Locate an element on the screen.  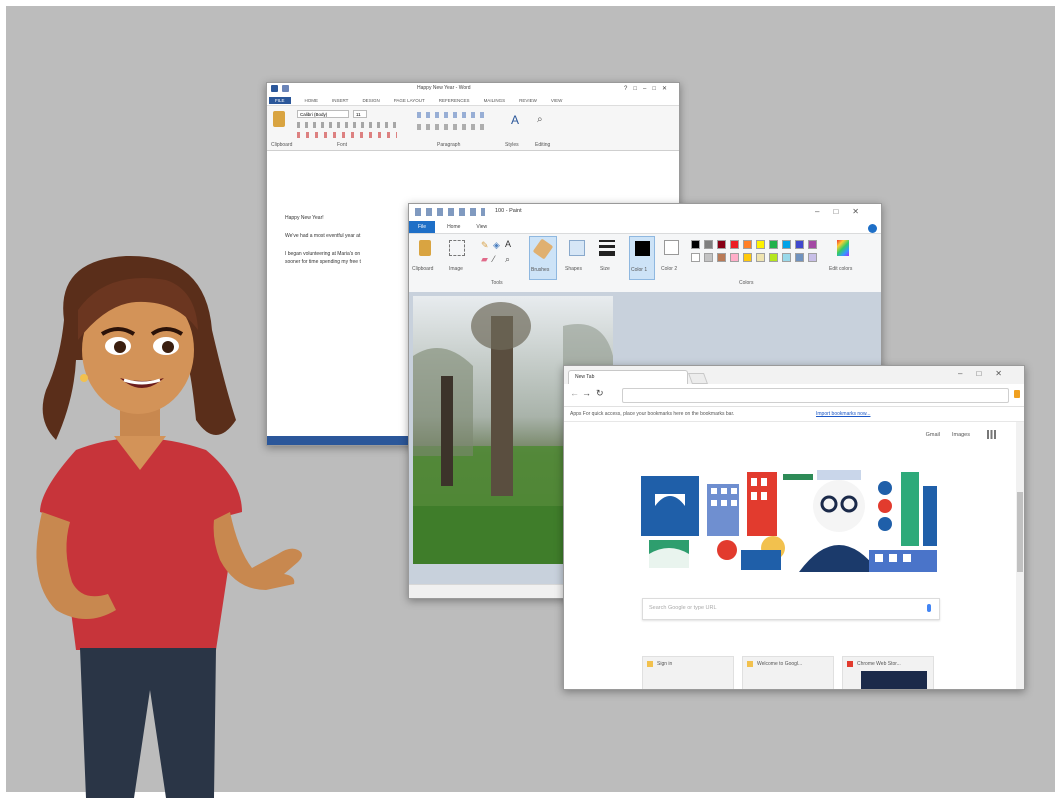
paint-tab-home: Home is located at coordinates (453, 227).